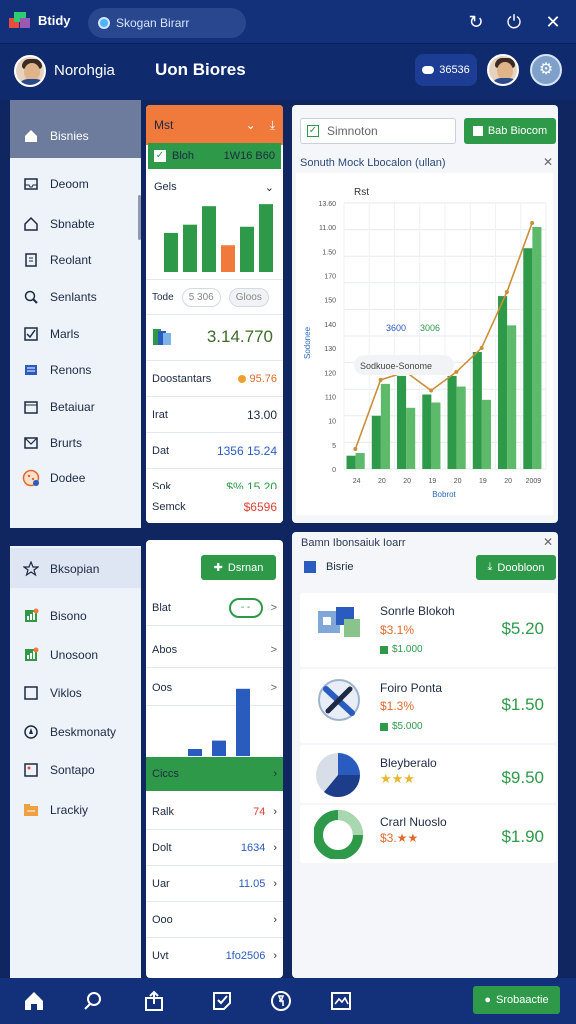  I want to click on home-icon, so click(34, 1001).